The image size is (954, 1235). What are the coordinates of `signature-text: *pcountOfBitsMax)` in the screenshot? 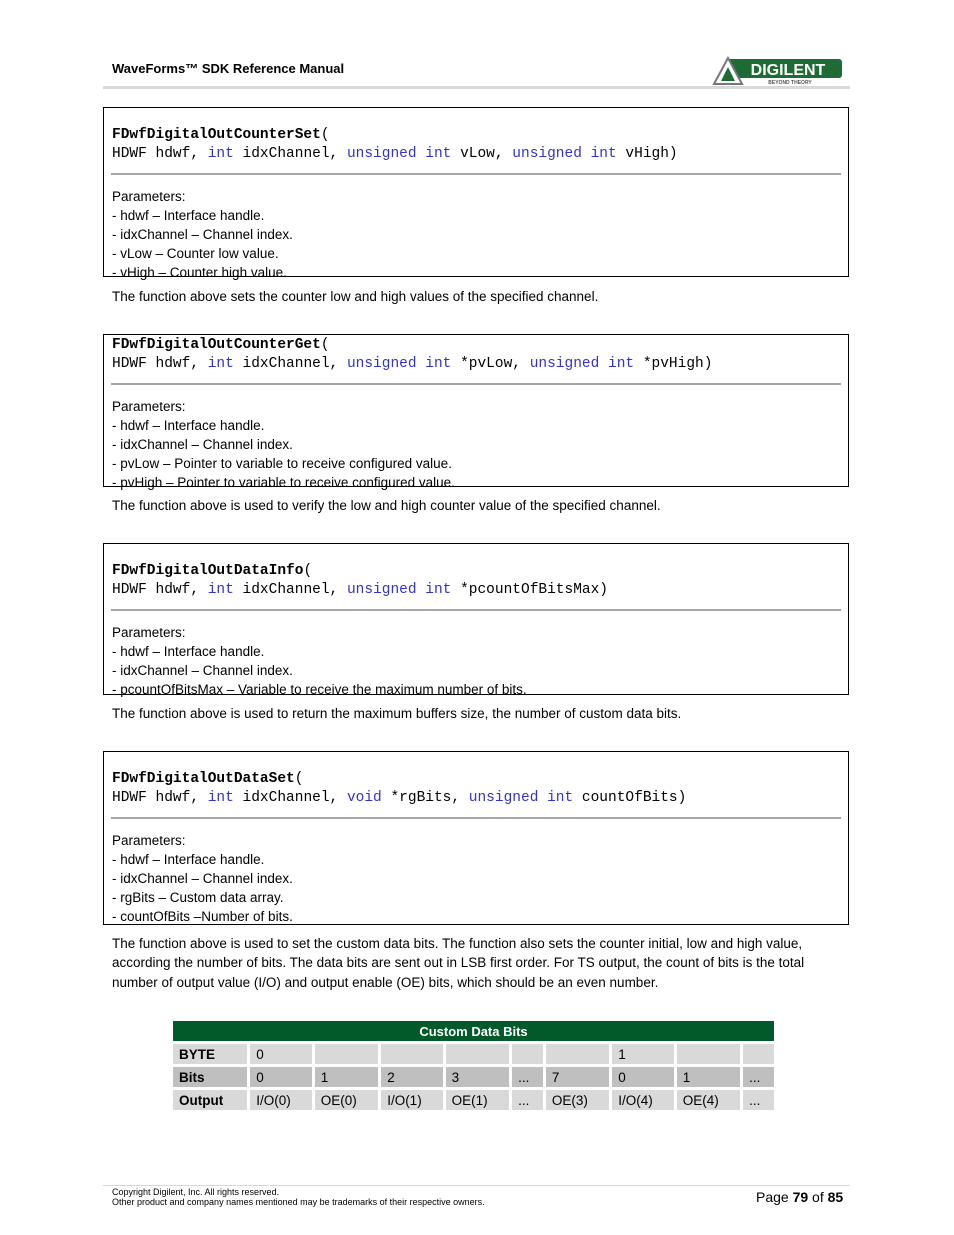 It's located at (530, 589).